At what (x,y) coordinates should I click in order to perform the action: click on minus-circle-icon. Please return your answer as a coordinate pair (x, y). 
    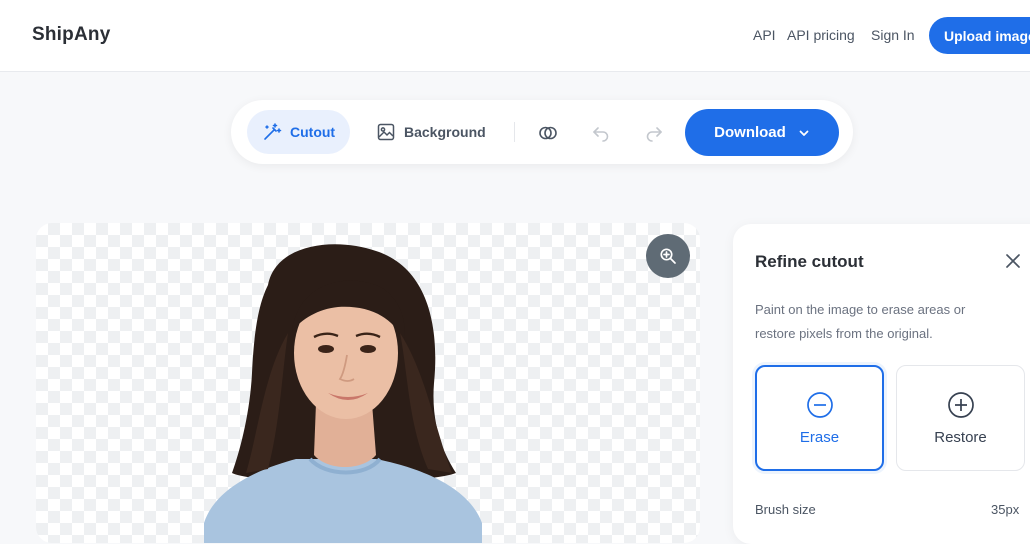
    Looking at the image, I should click on (819, 404).